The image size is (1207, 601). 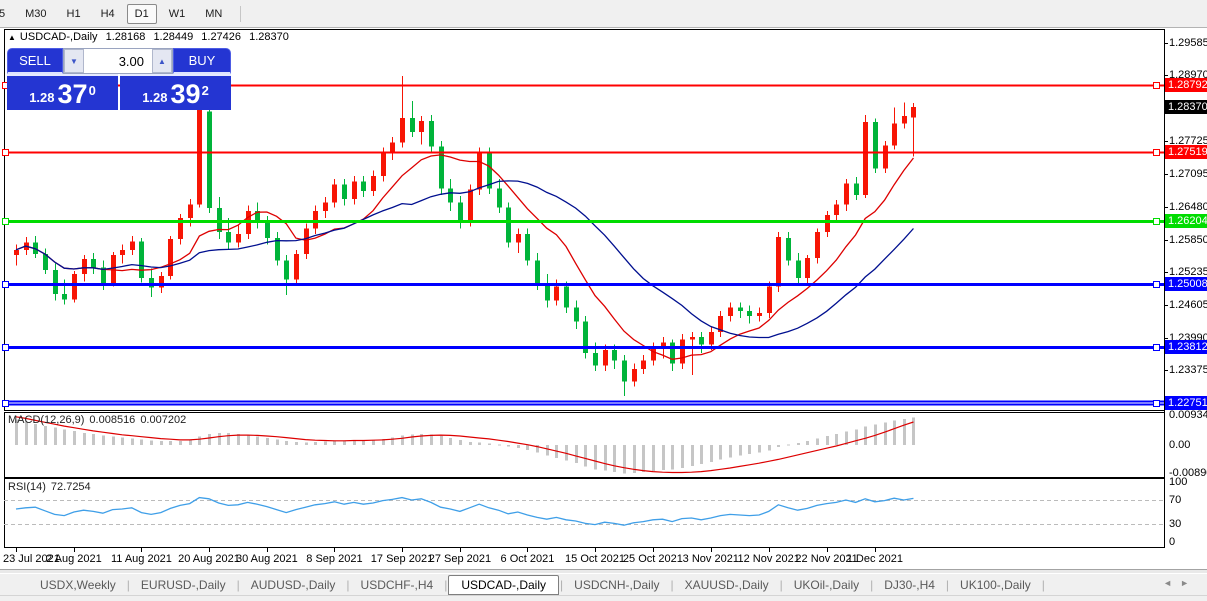 What do you see at coordinates (727, 585) in the screenshot?
I see `chart-tab-xauusd-daily: XAUUSD-,Daily` at bounding box center [727, 585].